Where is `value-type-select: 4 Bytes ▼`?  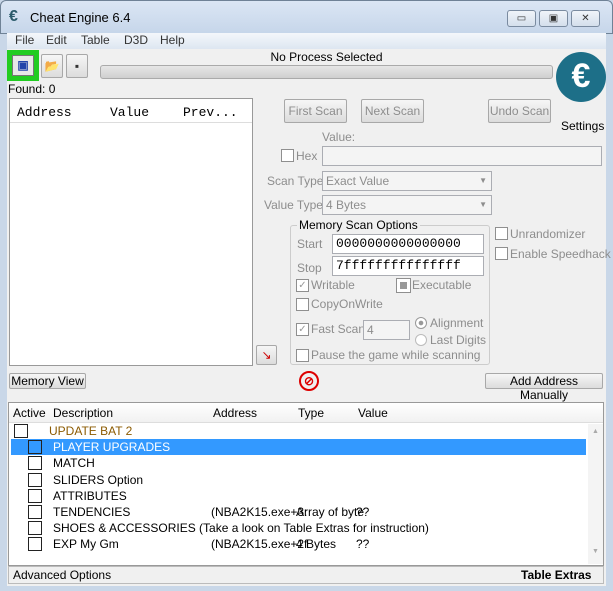 value-type-select: 4 Bytes ▼ is located at coordinates (407, 205).